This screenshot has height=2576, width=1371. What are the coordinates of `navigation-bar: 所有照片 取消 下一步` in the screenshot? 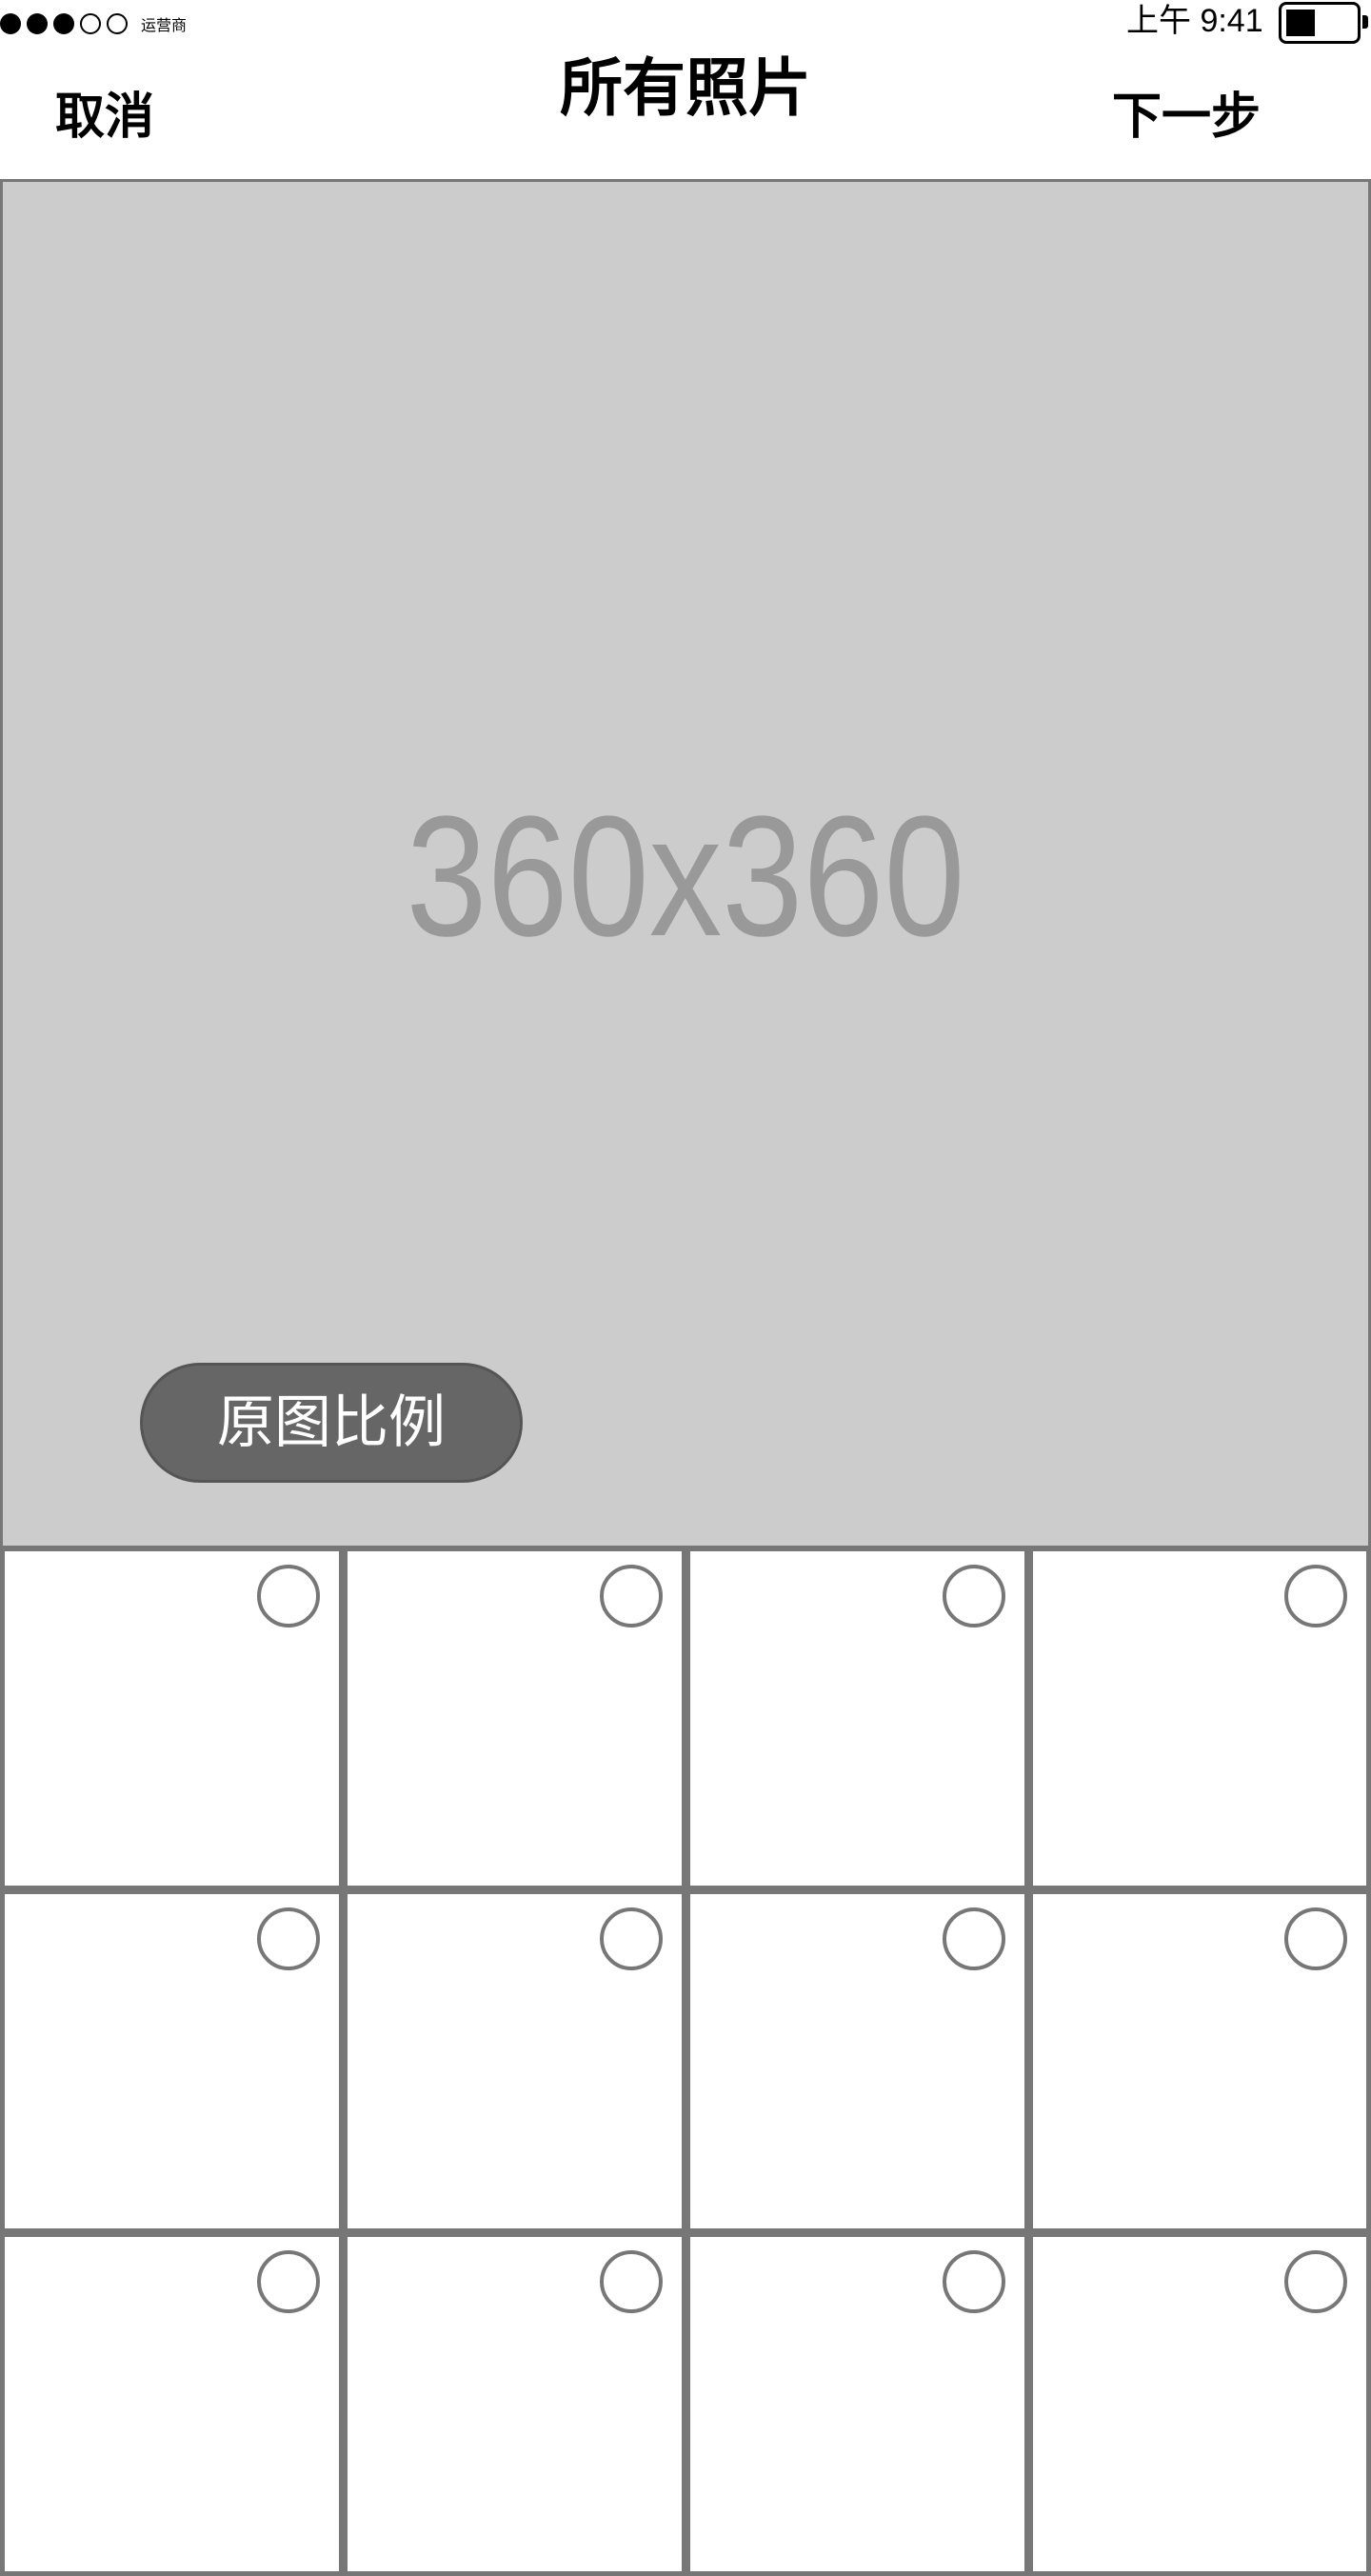 It's located at (685, 112).